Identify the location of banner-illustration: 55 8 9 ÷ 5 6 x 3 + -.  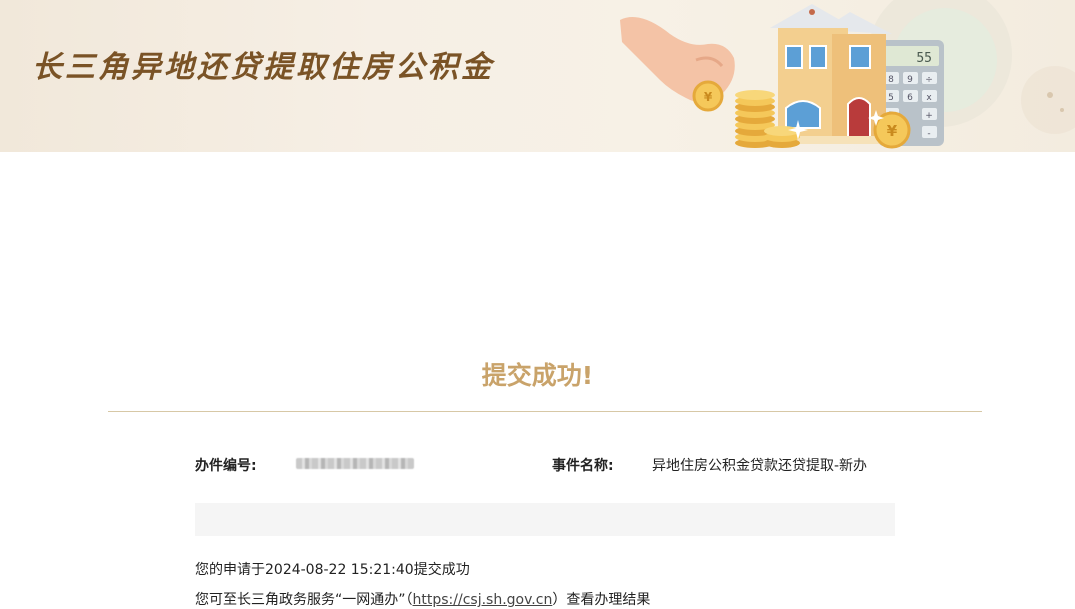
(847, 74).